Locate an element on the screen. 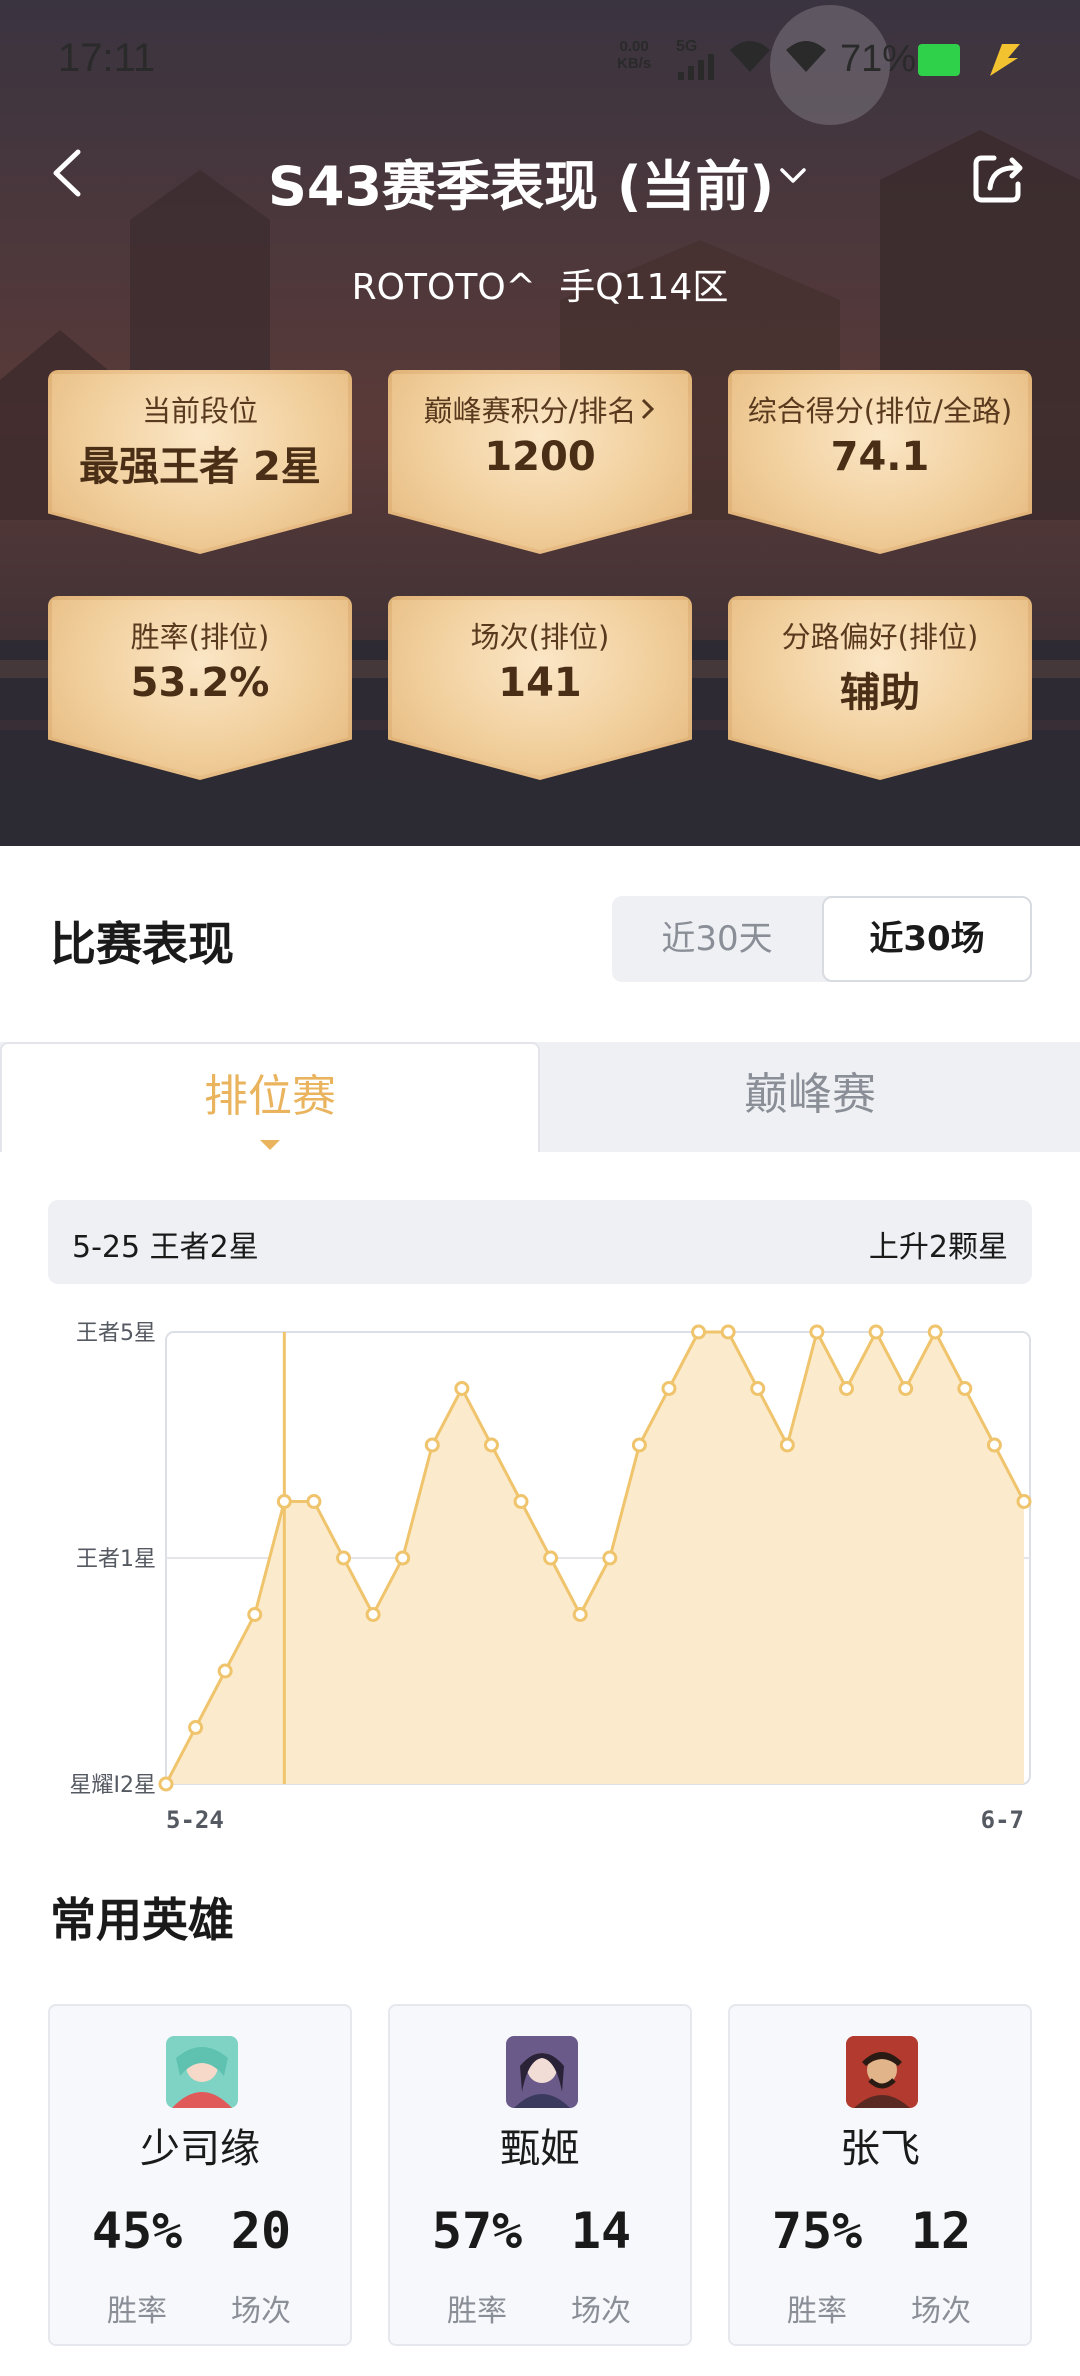  tab-peak: 巅峰赛 is located at coordinates (810, 1097).